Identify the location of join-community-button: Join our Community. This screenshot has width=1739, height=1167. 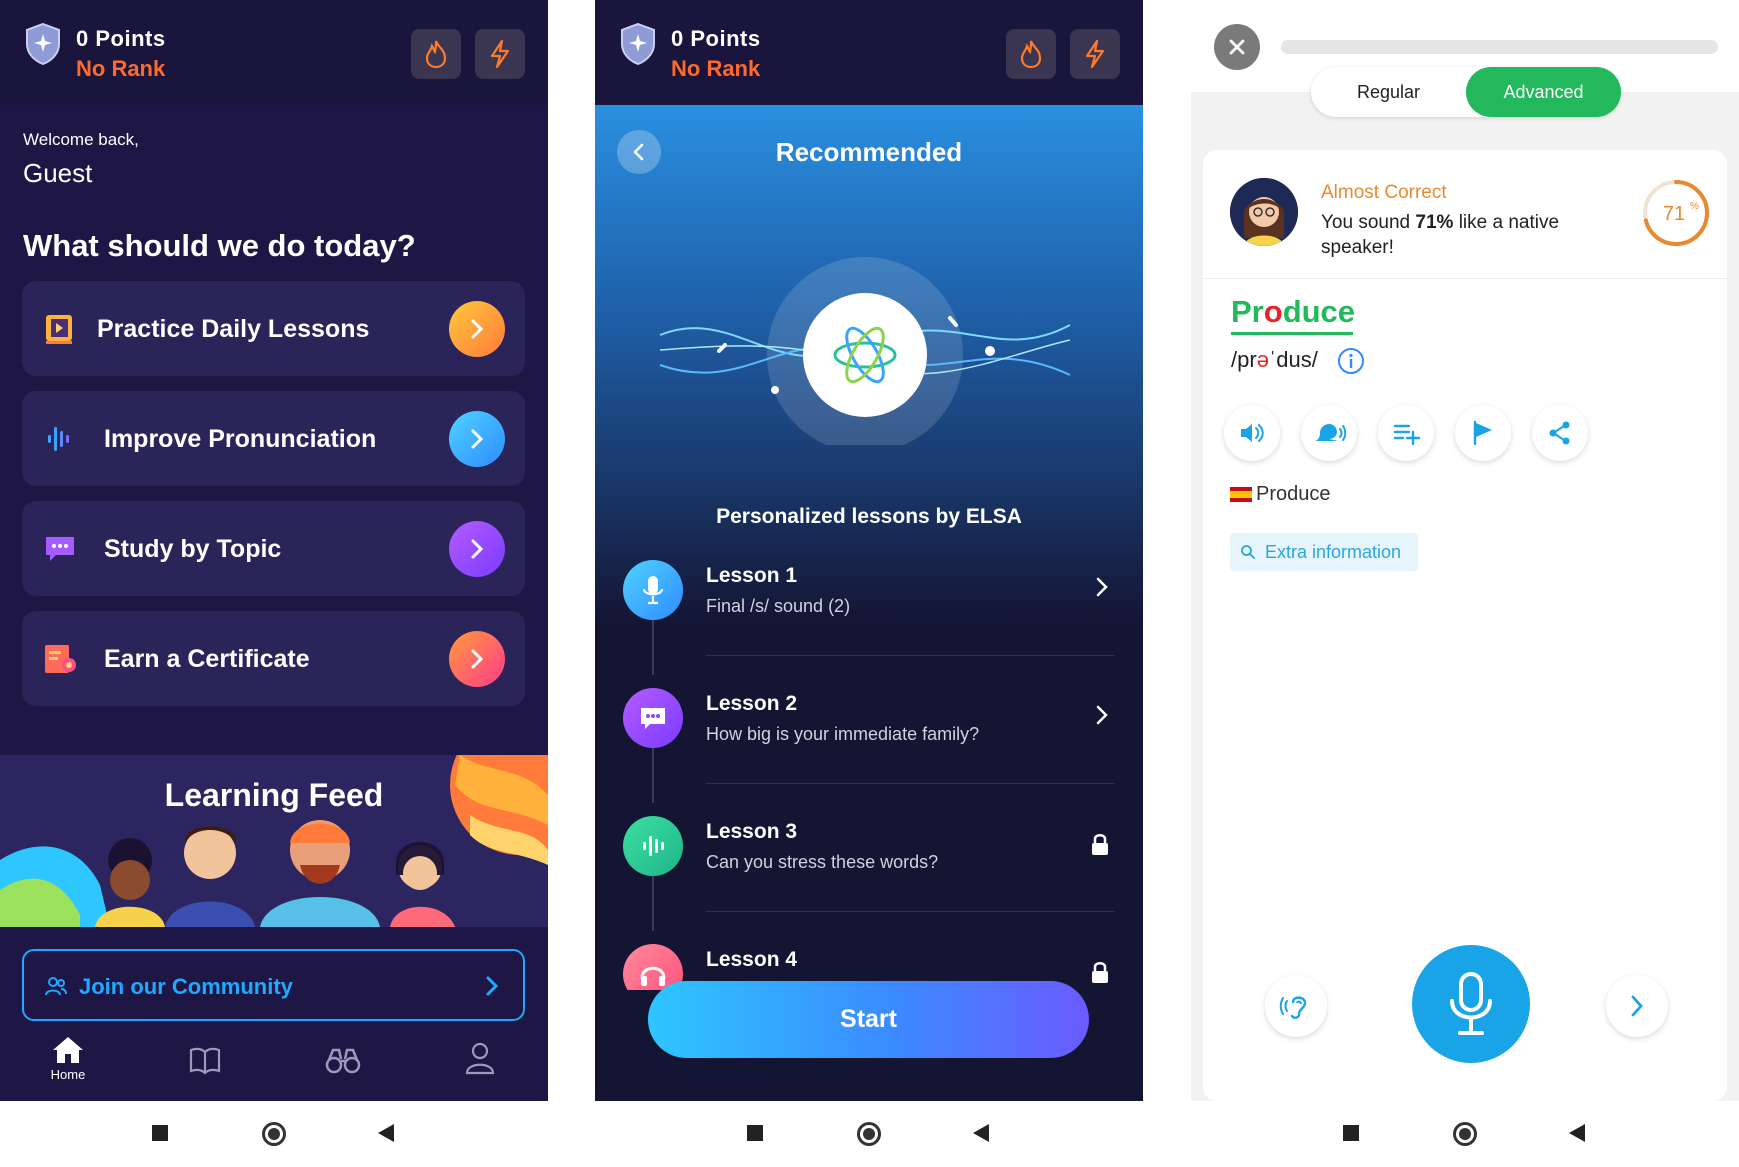
(273, 985).